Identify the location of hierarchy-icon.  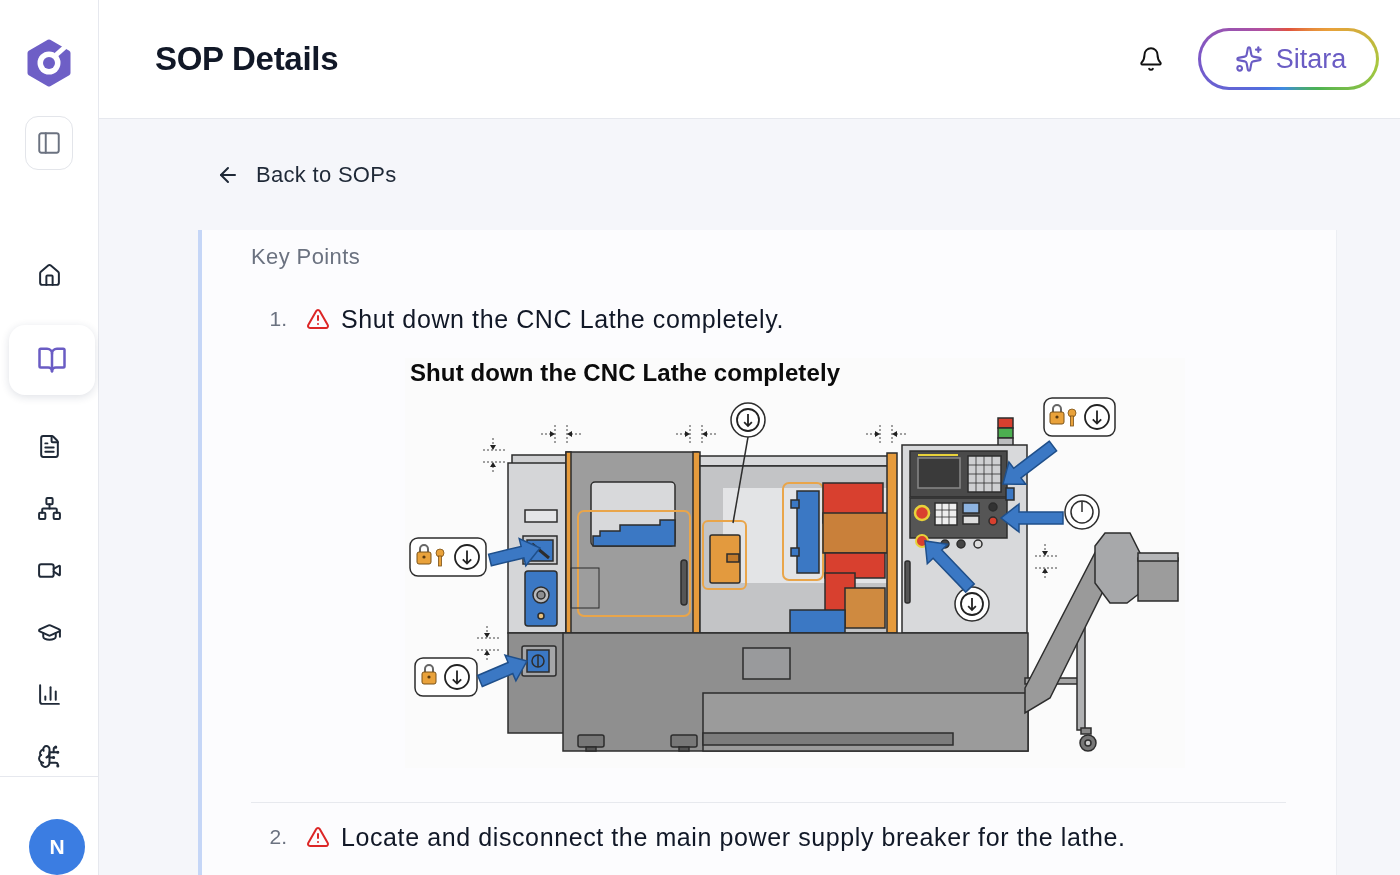
(49, 508).